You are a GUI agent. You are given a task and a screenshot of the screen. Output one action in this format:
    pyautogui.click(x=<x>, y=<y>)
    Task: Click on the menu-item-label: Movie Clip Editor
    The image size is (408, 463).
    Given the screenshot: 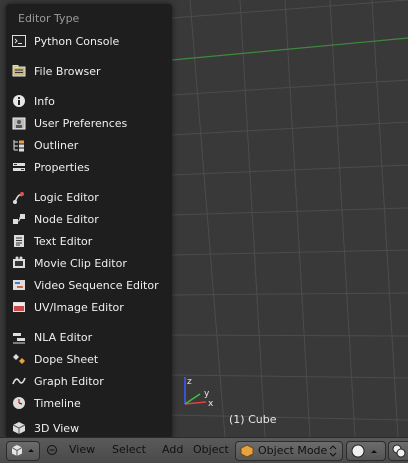 What is the action you would take?
    pyautogui.click(x=80, y=263)
    